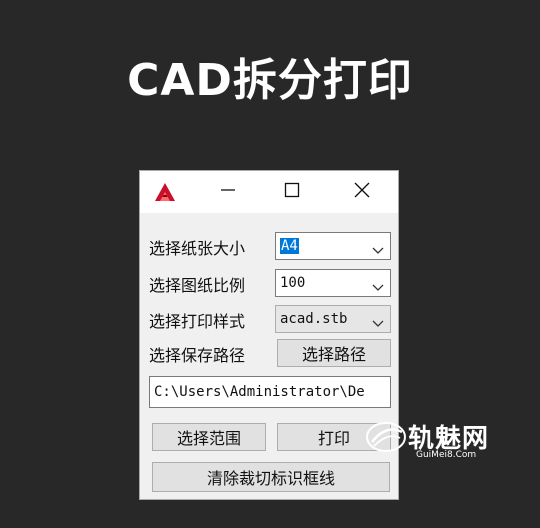  Describe the element at coordinates (271, 319) in the screenshot. I see `print-style-row: 选择打印样式 acad.stb` at that location.